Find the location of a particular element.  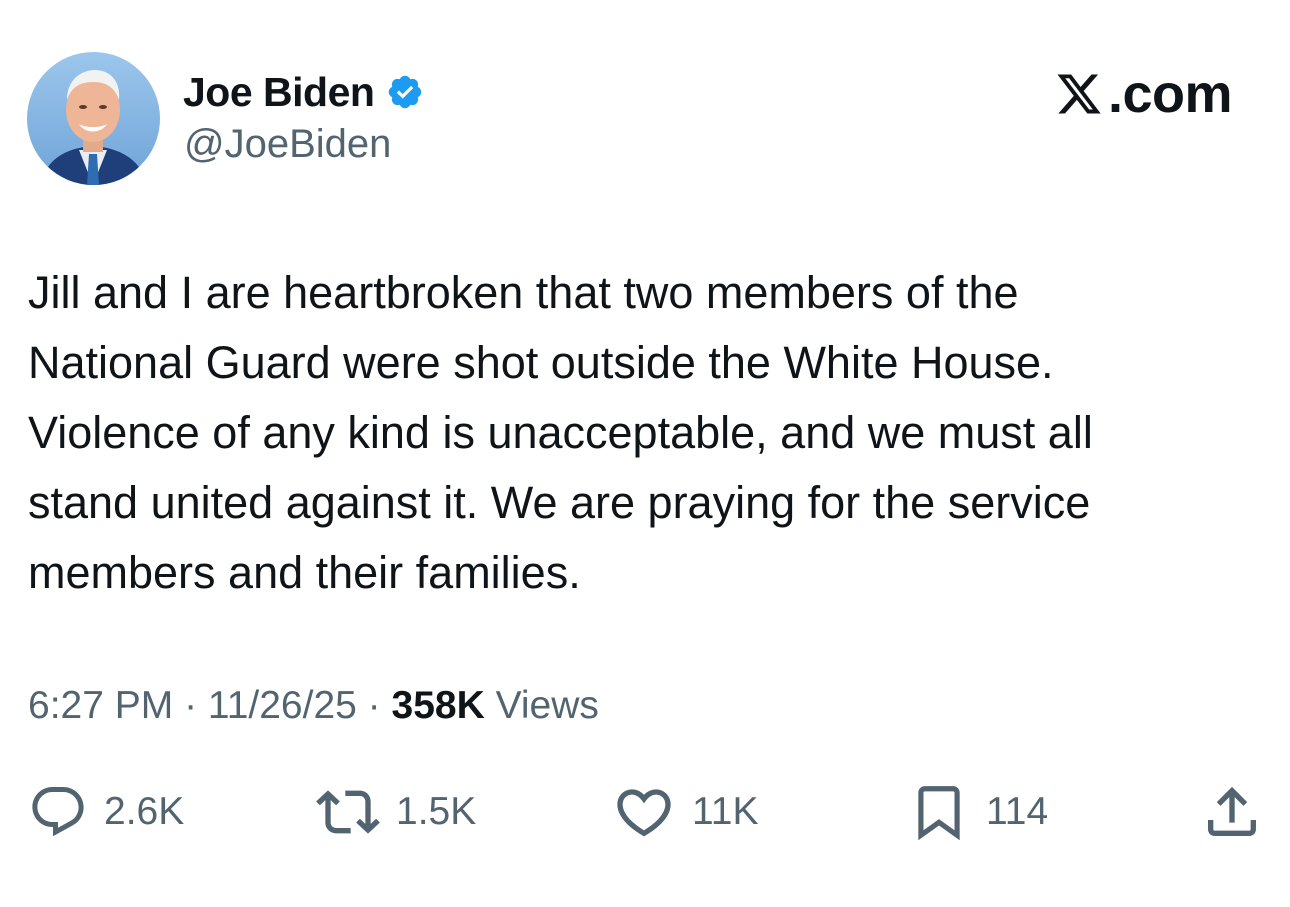

reply-icon is located at coordinates (58, 812).